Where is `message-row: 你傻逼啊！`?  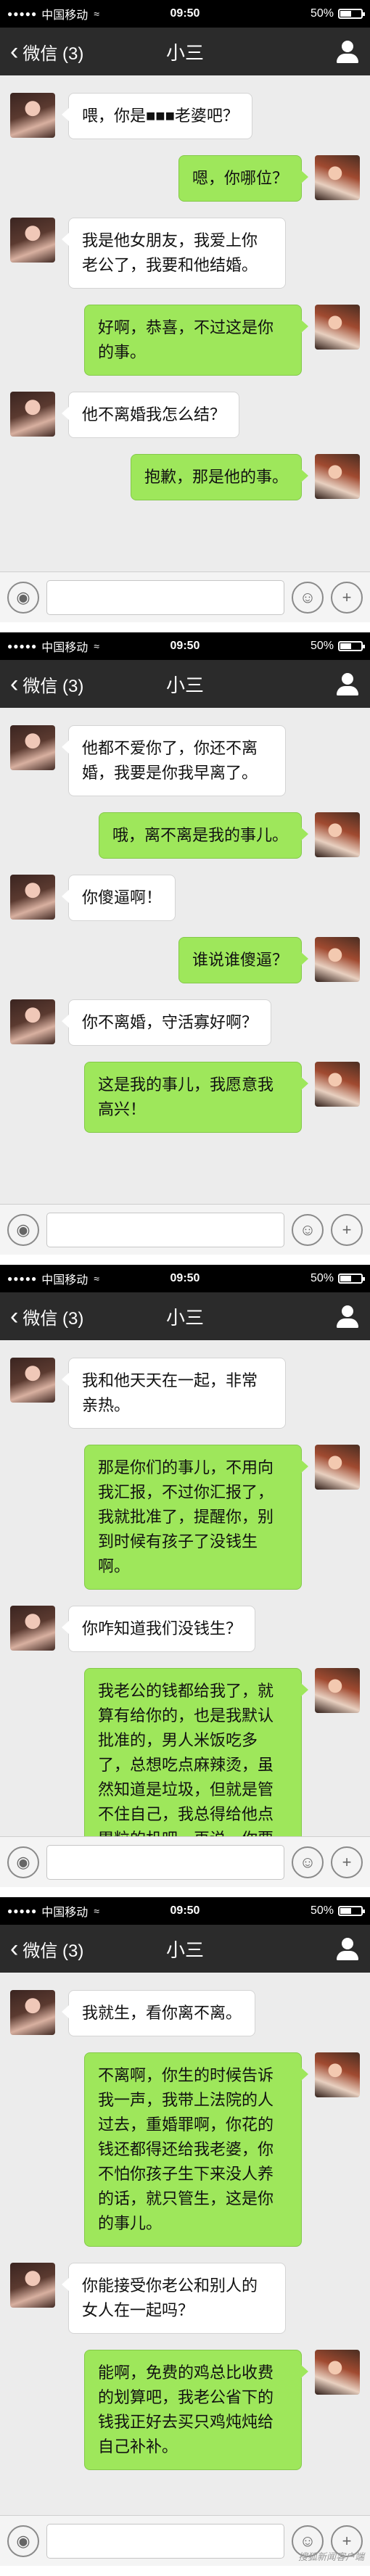 message-row: 你傻逼啊！ is located at coordinates (185, 898).